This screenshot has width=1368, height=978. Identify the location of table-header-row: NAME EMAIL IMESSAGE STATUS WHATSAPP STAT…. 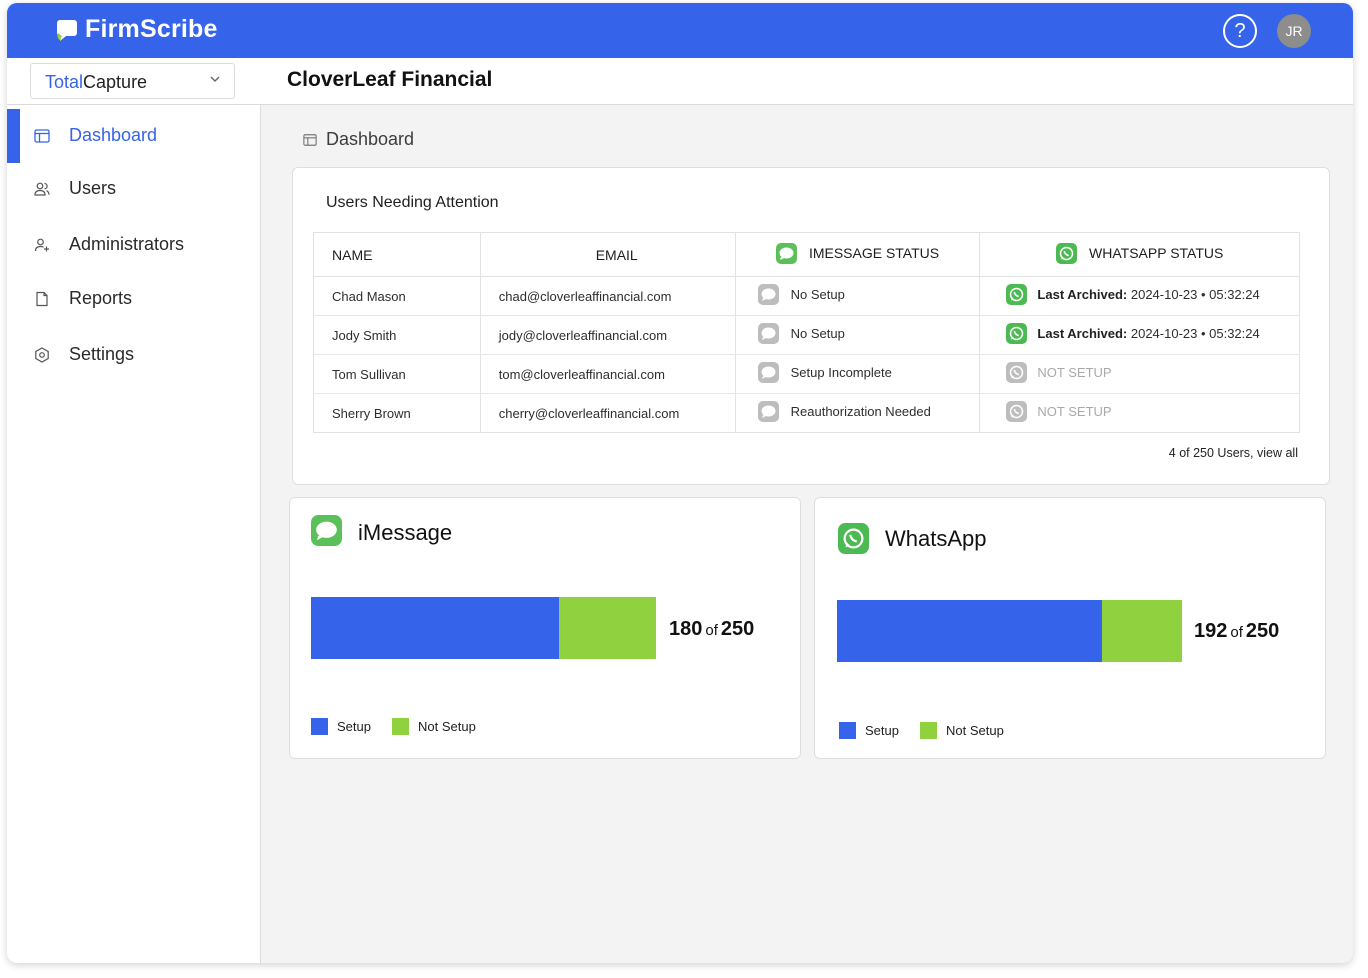
(806, 254).